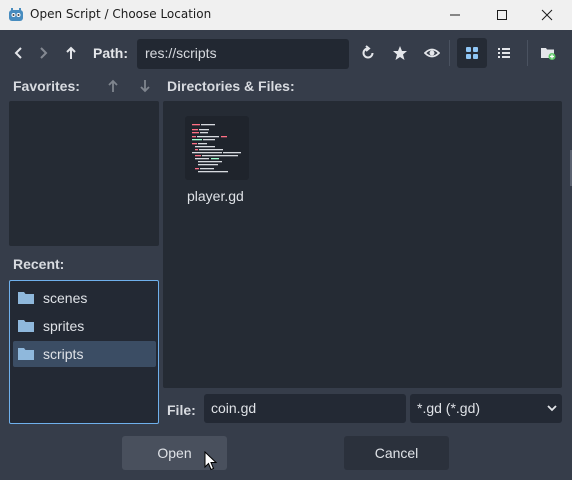  I want to click on file-label: File:, so click(181, 410).